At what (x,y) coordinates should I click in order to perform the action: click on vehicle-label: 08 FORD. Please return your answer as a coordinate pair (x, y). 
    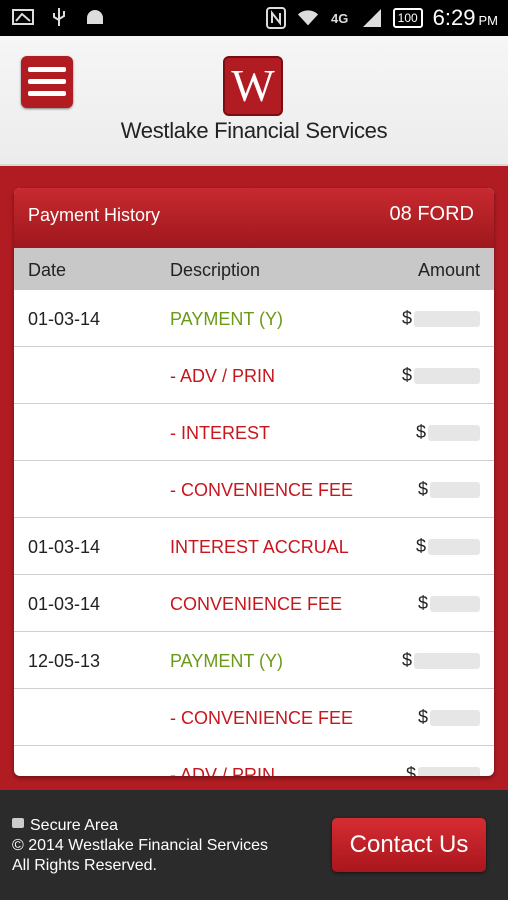
    Looking at the image, I should click on (431, 214).